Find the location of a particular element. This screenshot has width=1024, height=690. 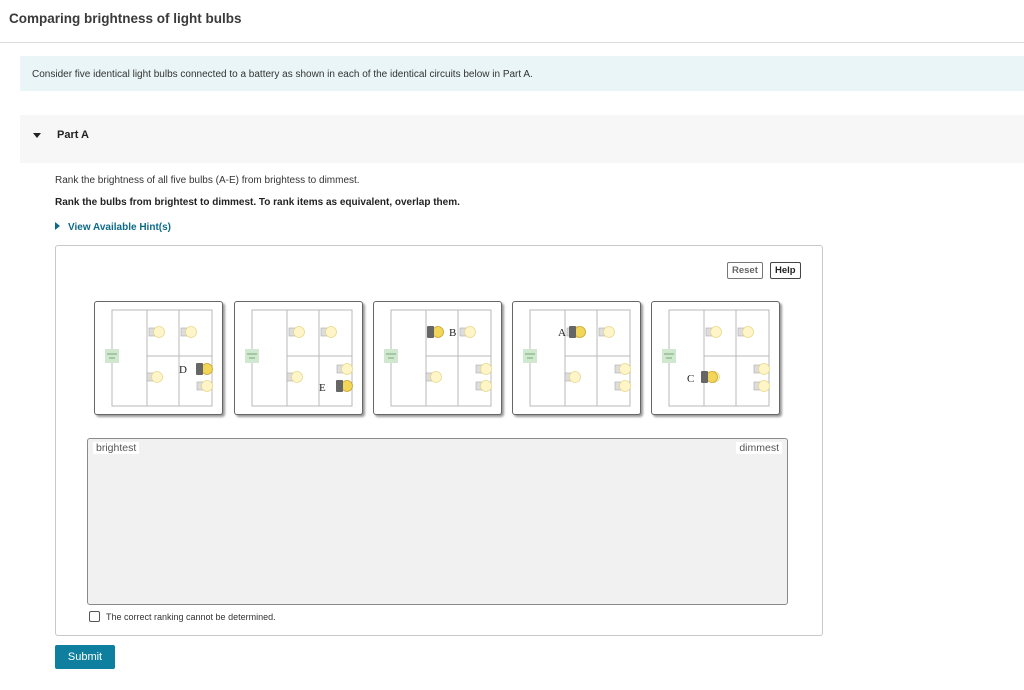

dimmest-label: dimmest is located at coordinates (759, 448).